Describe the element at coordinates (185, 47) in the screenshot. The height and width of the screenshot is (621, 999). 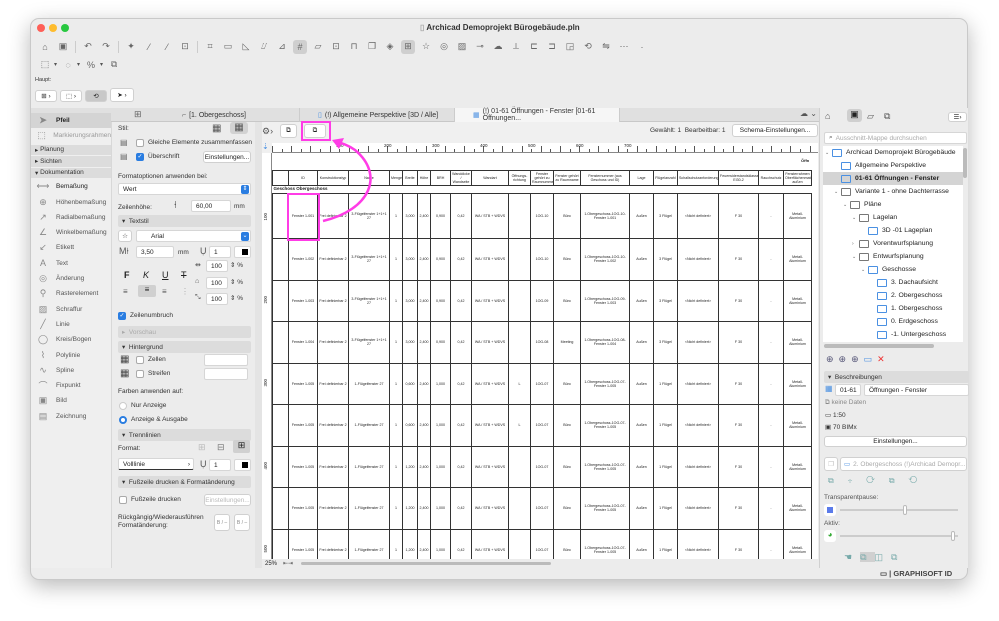
I see `group-icon: ⊡` at that location.